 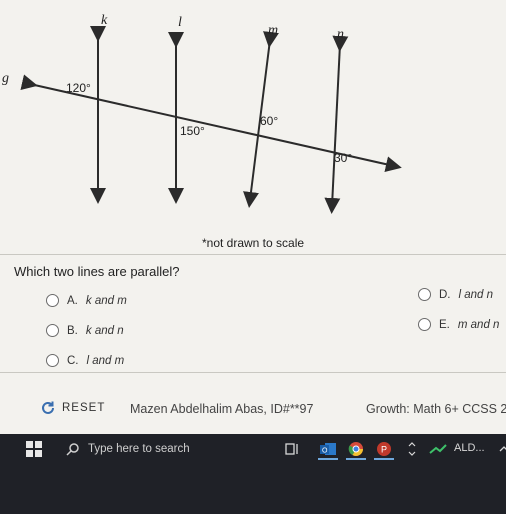 What do you see at coordinates (104, 20) in the screenshot?
I see `label-k: k` at bounding box center [104, 20].